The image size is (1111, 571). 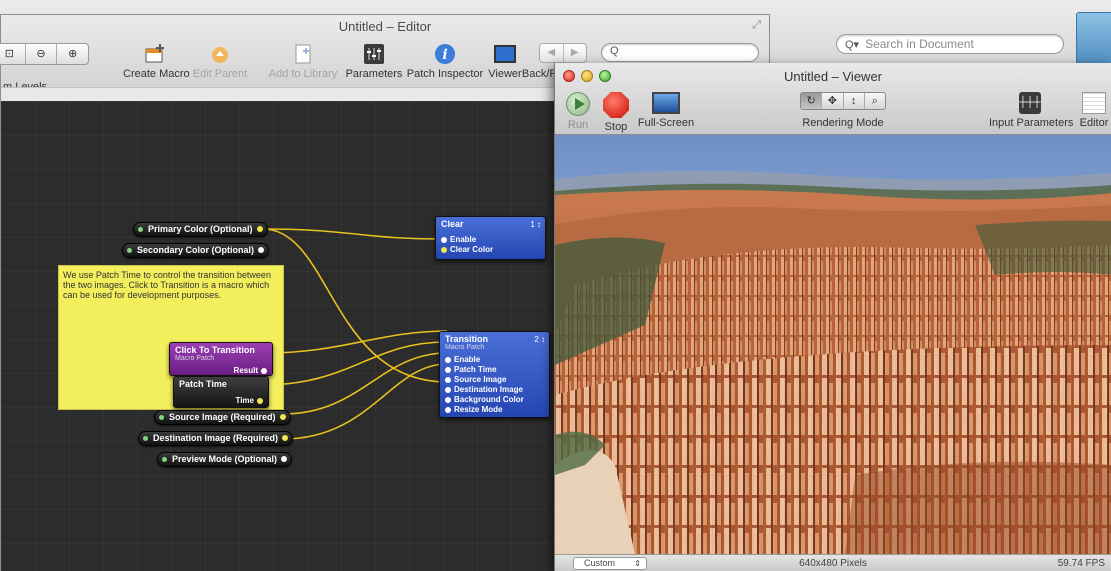 I want to click on execution-order-badge: 1 ↕, so click(x=535, y=224).